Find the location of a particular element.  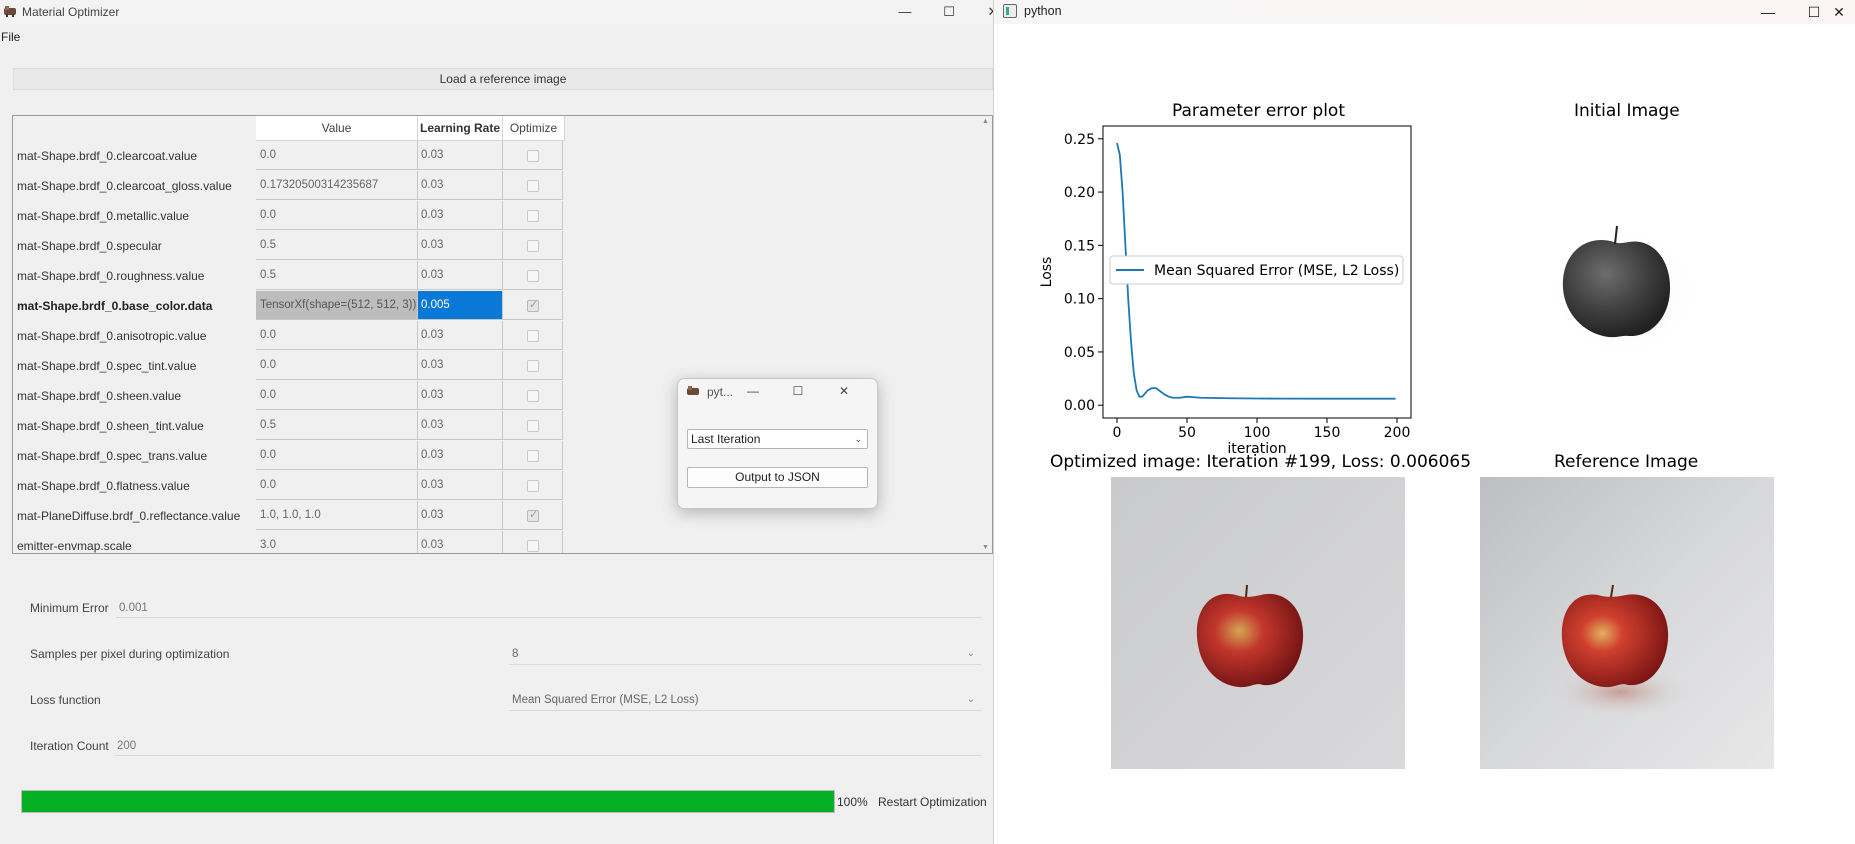

minimize-button: — is located at coordinates (905, 12).